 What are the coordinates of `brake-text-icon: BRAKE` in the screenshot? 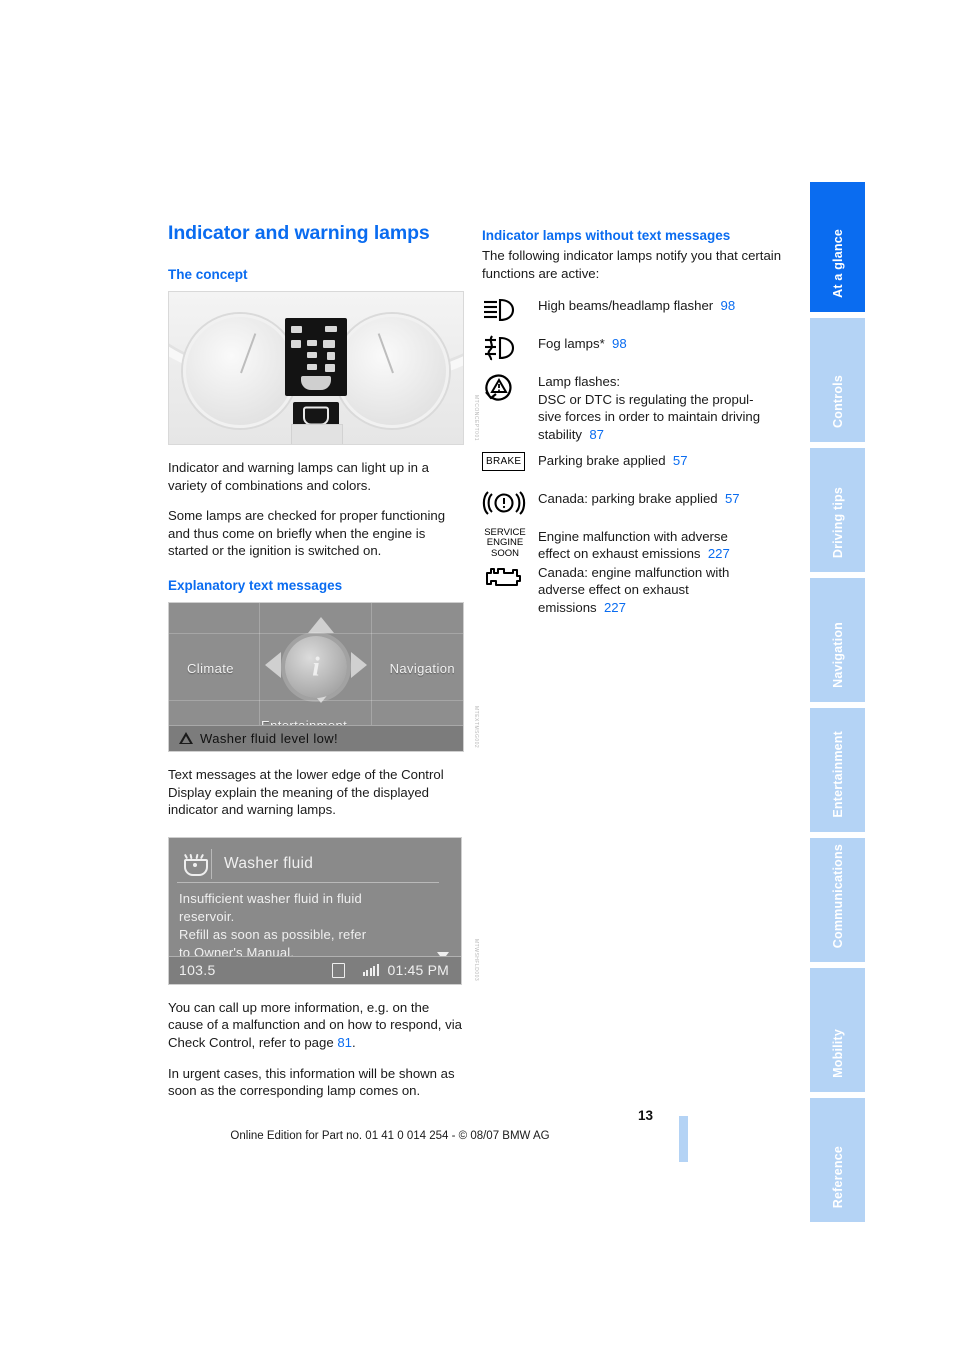 It's located at (510, 466).